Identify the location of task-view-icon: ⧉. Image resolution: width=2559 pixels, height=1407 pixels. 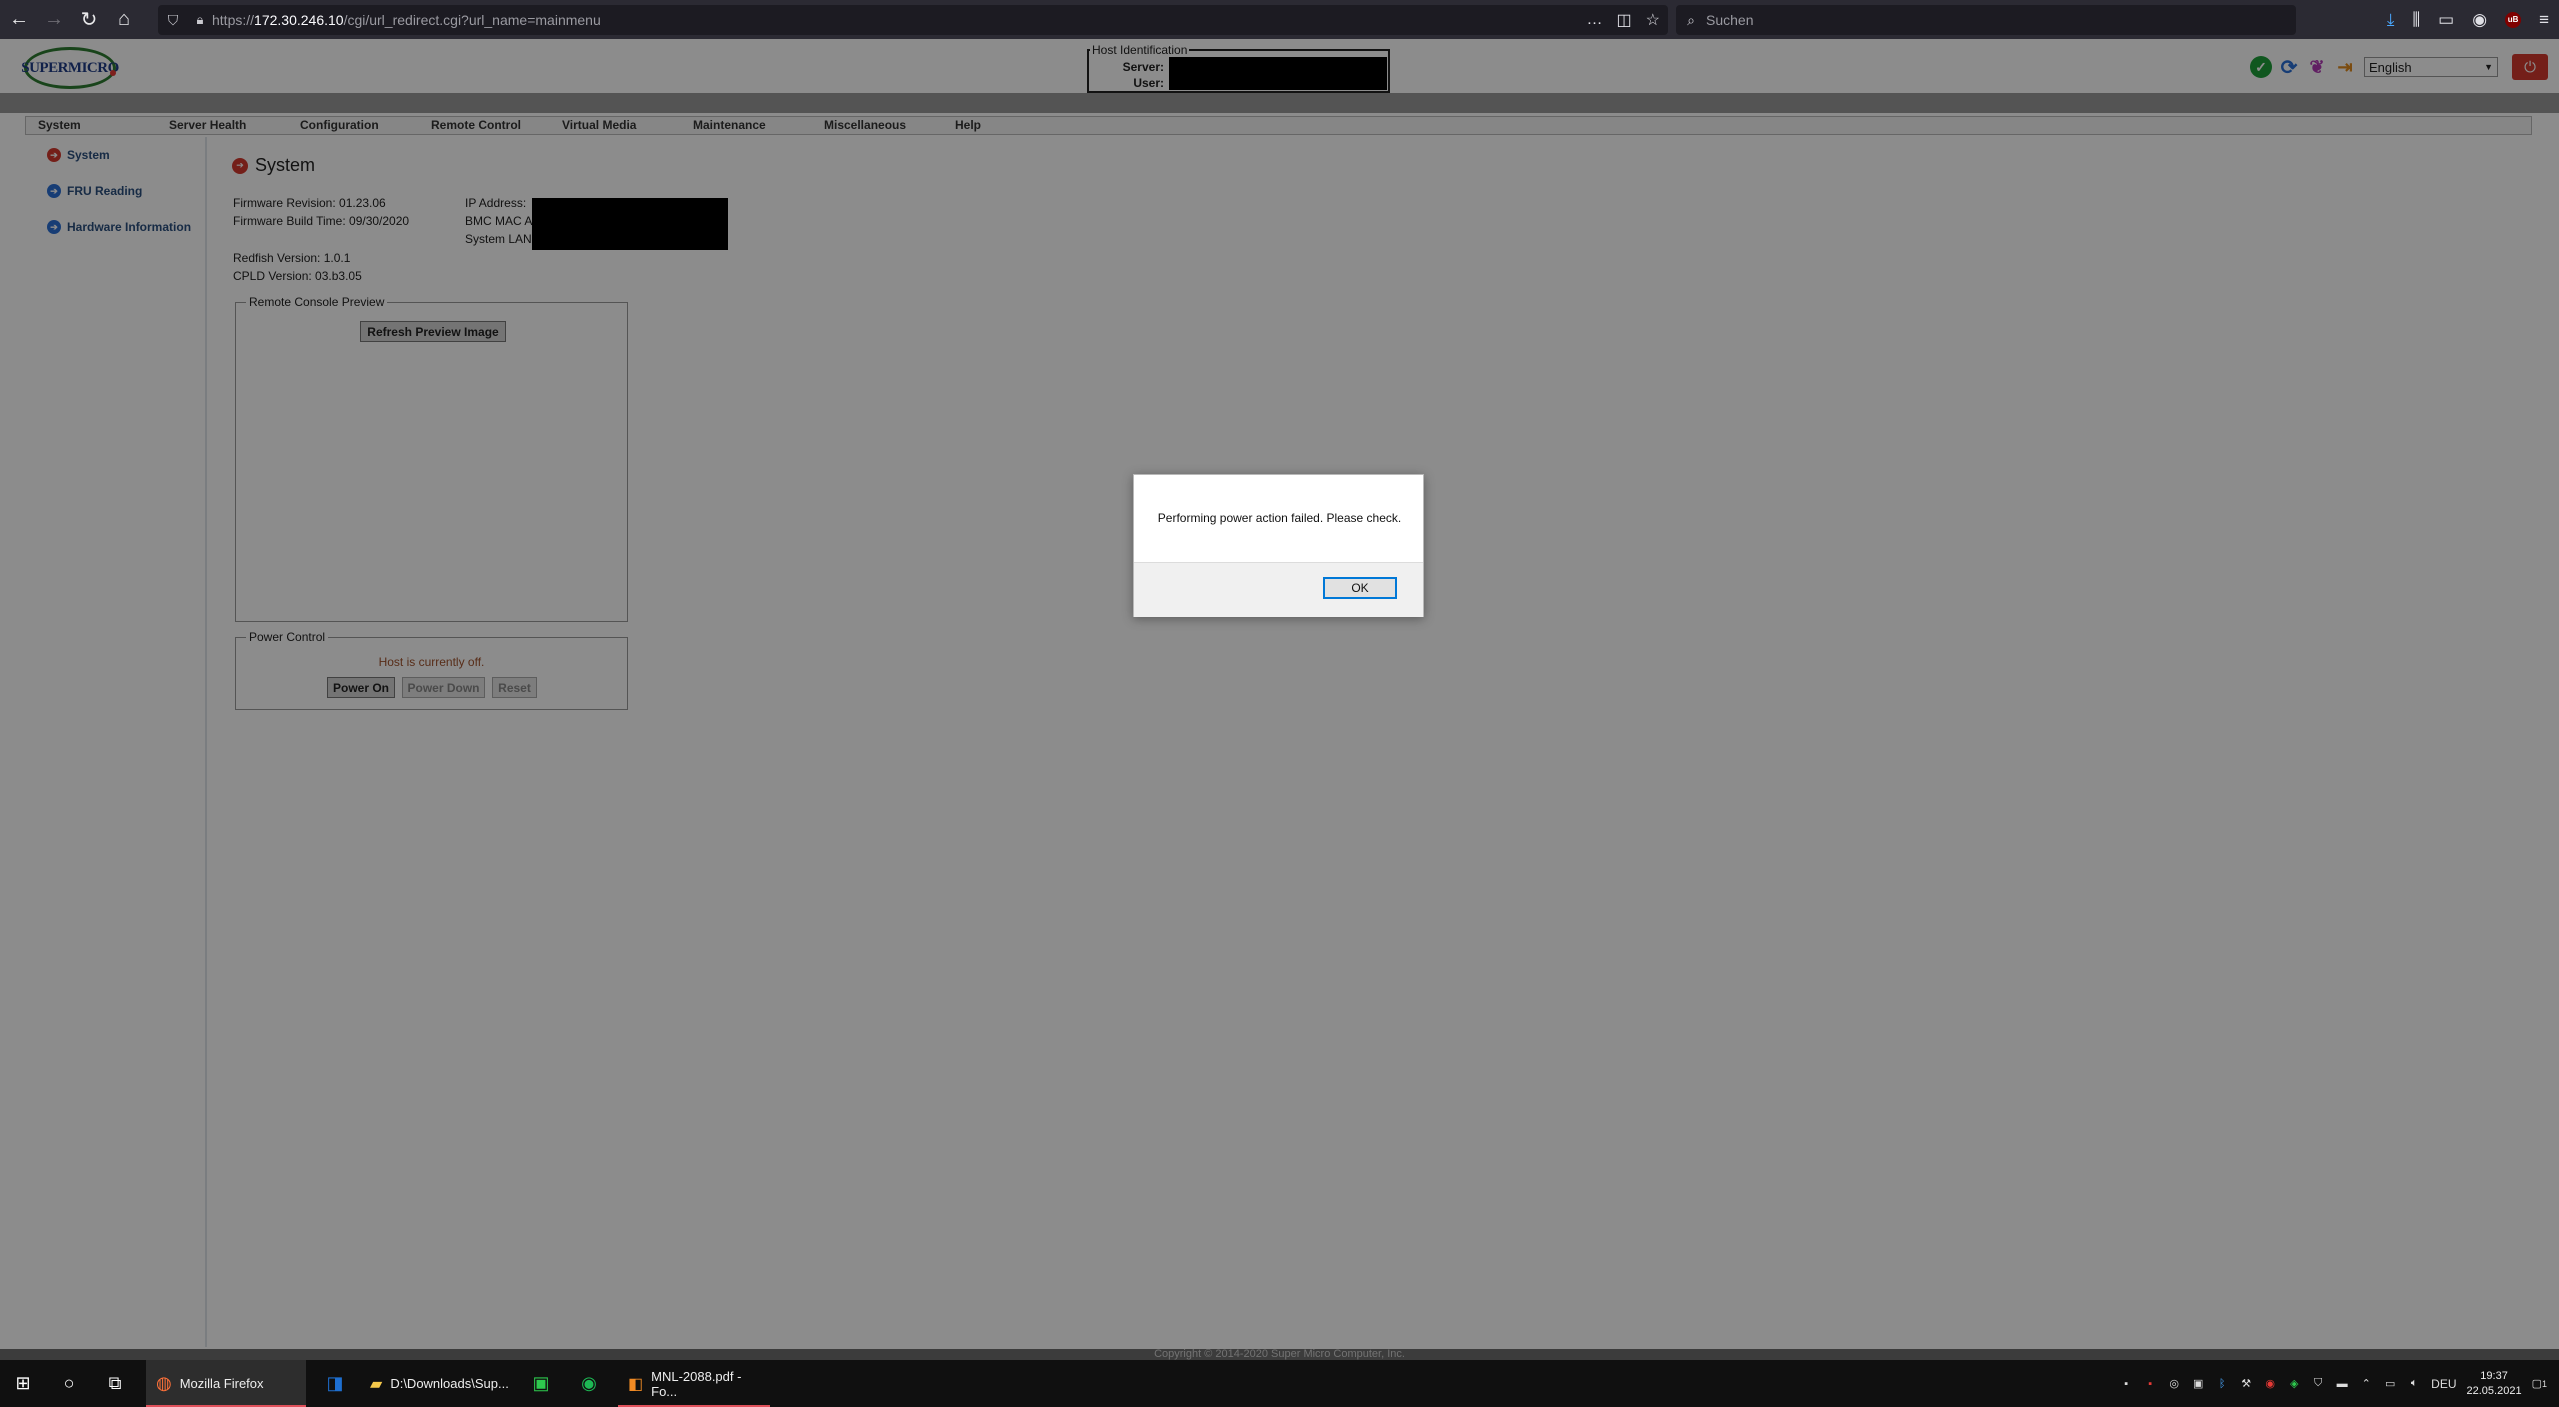
(115, 1383).